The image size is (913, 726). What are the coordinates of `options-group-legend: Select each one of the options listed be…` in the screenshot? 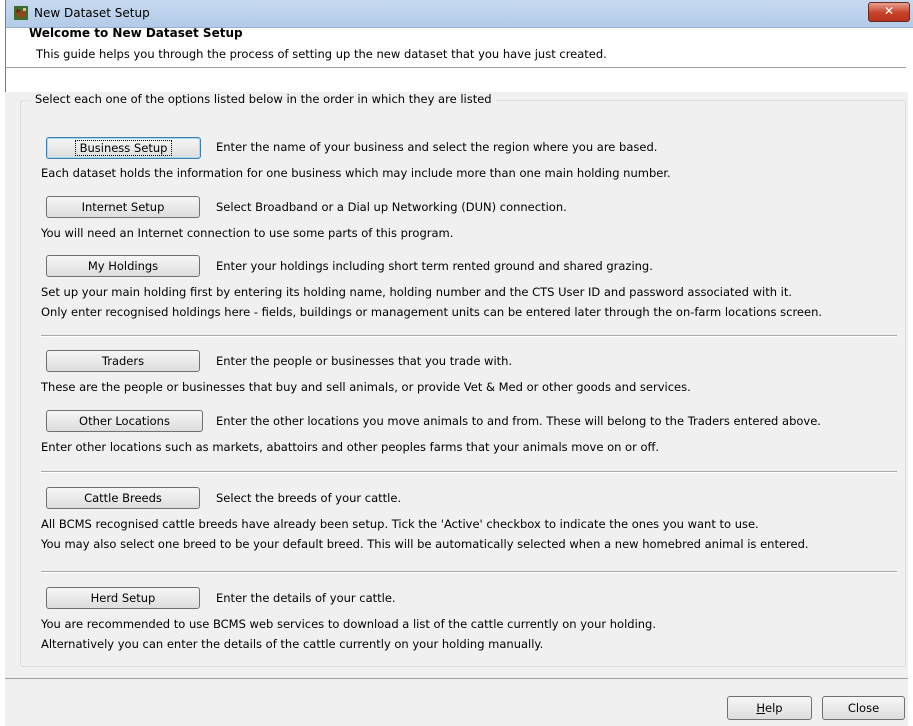 It's located at (263, 99).